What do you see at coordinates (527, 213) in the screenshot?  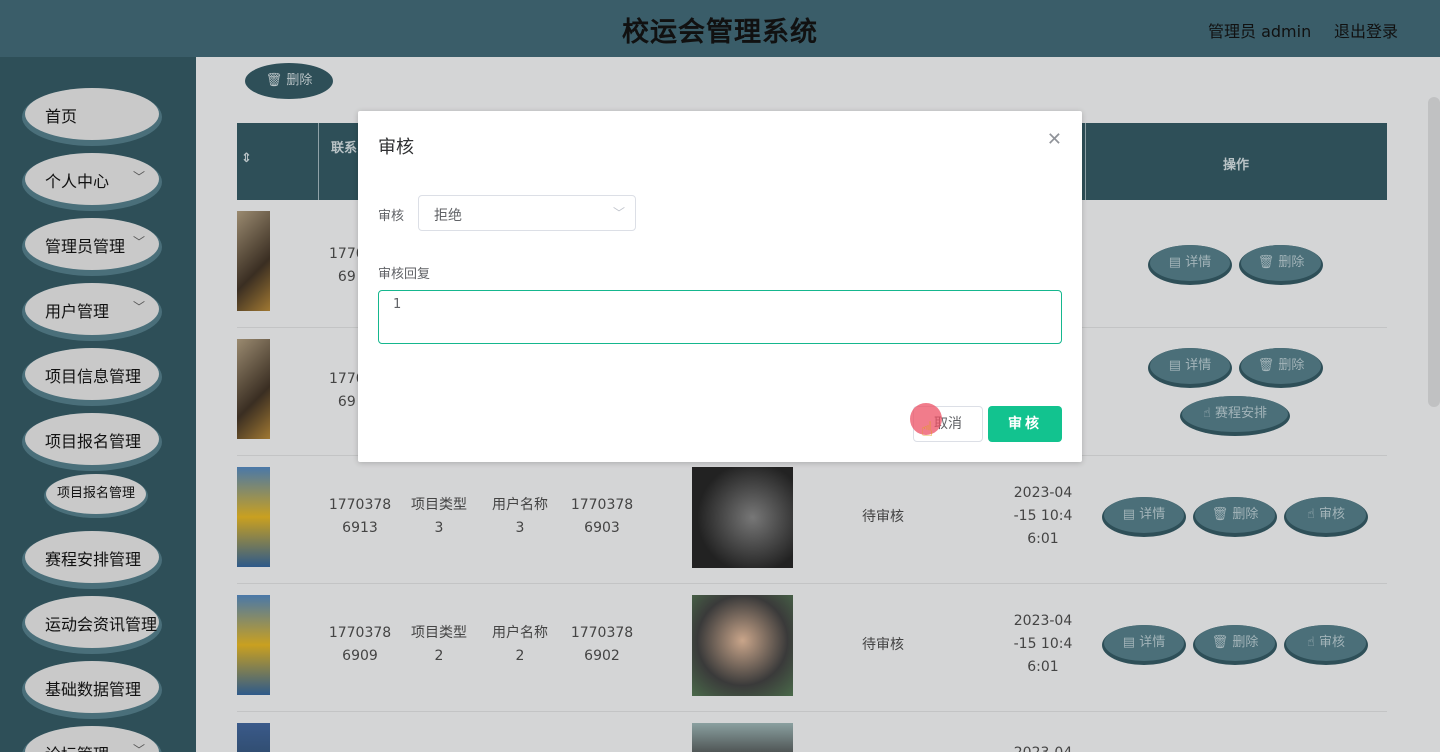 I see `audit-select: 拒绝 ﹀` at bounding box center [527, 213].